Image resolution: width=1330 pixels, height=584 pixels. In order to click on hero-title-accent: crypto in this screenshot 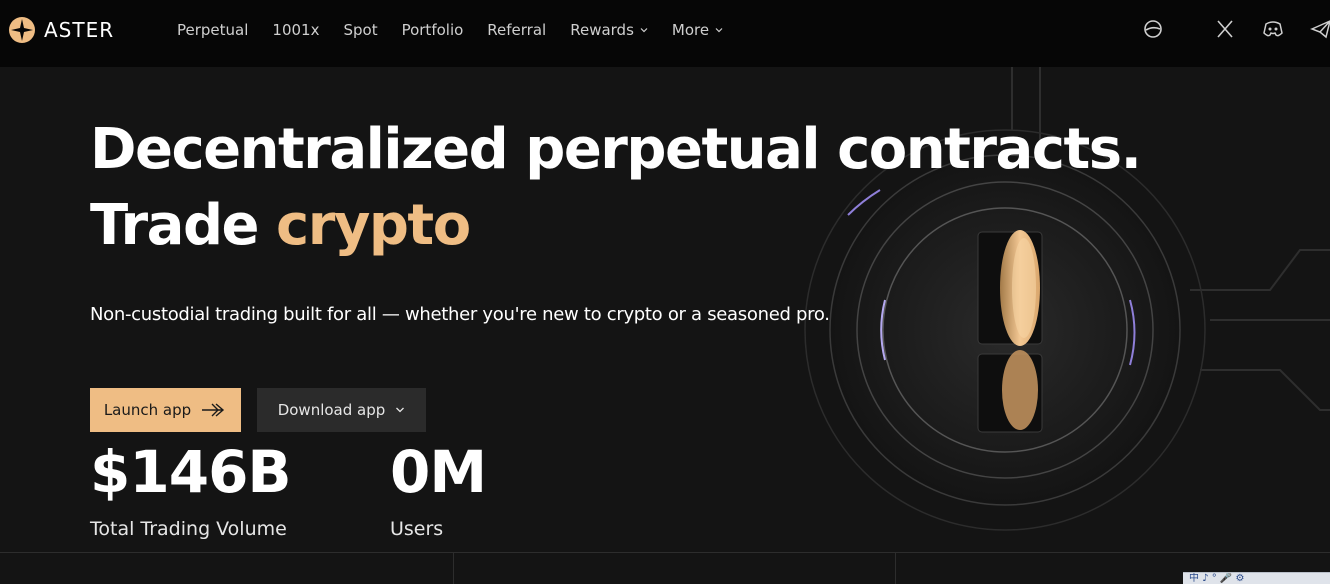, I will do `click(373, 225)`.